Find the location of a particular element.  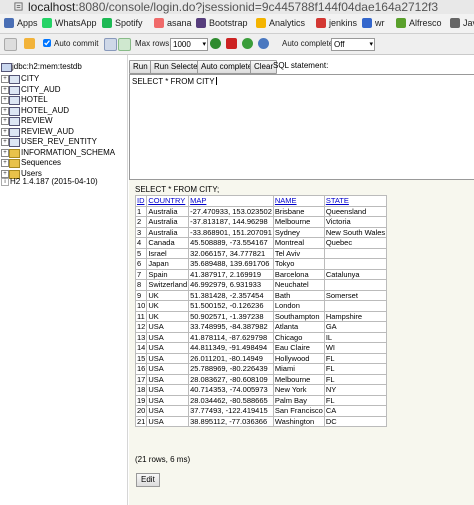

edit-button: Edit is located at coordinates (148, 480).